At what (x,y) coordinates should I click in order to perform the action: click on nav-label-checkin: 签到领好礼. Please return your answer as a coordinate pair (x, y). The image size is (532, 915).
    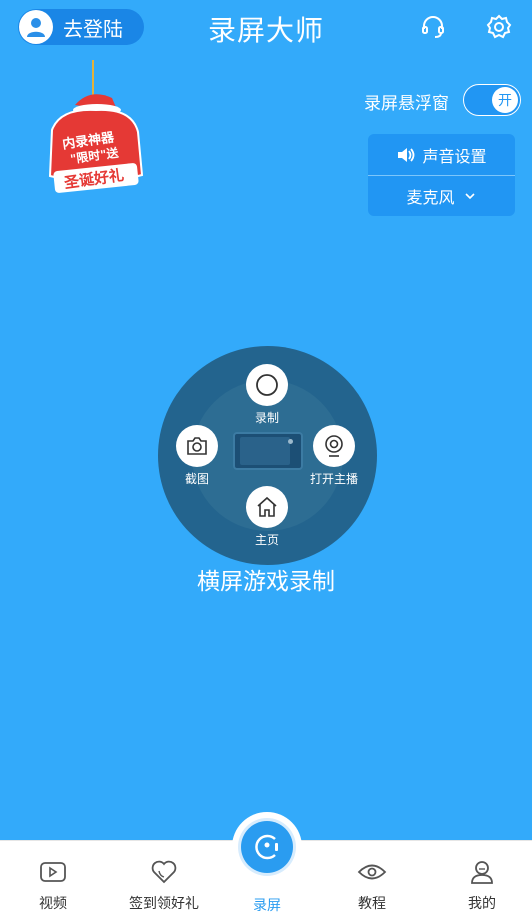
    Looking at the image, I should click on (164, 904).